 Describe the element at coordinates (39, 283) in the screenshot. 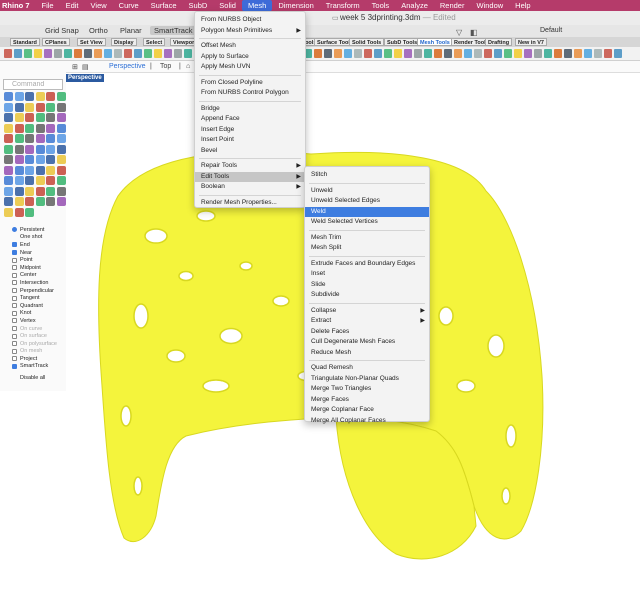

I see `osnap-intersection: Intersection` at that location.